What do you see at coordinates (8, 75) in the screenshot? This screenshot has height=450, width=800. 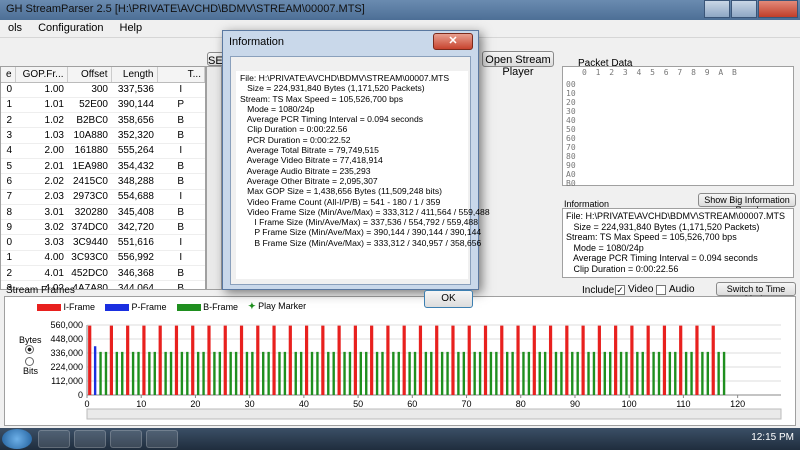 I see `col-header: e` at bounding box center [8, 75].